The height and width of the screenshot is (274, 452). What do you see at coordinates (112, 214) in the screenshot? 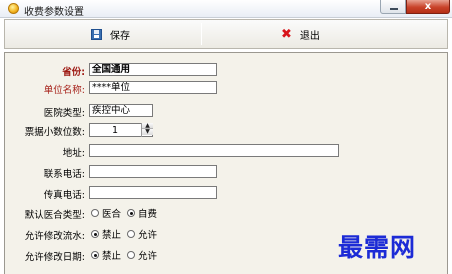
I see `radio-insurance-yihe-label: 医合` at bounding box center [112, 214].